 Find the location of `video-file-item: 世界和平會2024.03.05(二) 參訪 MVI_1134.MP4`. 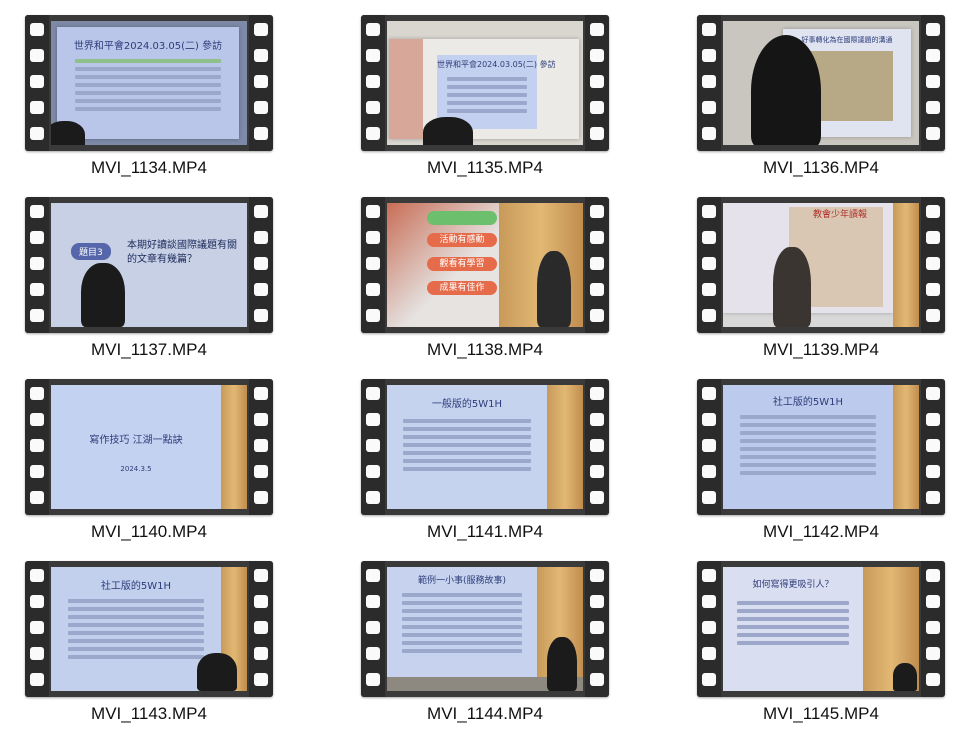

video-file-item: 世界和平會2024.03.05(二) 參訪 MVI_1134.MP4 is located at coordinates (149, 105).